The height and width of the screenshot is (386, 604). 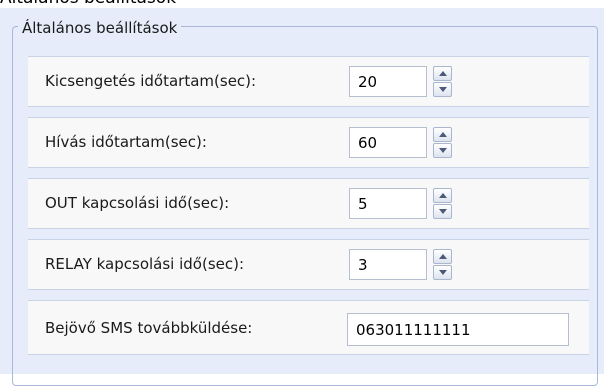 I want to click on relay-switch-time-input, so click(x=388, y=264).